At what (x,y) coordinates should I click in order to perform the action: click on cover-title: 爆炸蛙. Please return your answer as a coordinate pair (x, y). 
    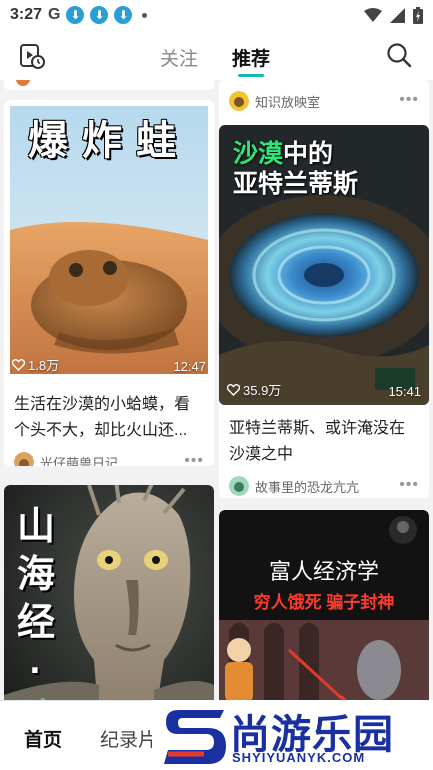
    Looking at the image, I should click on (109, 141).